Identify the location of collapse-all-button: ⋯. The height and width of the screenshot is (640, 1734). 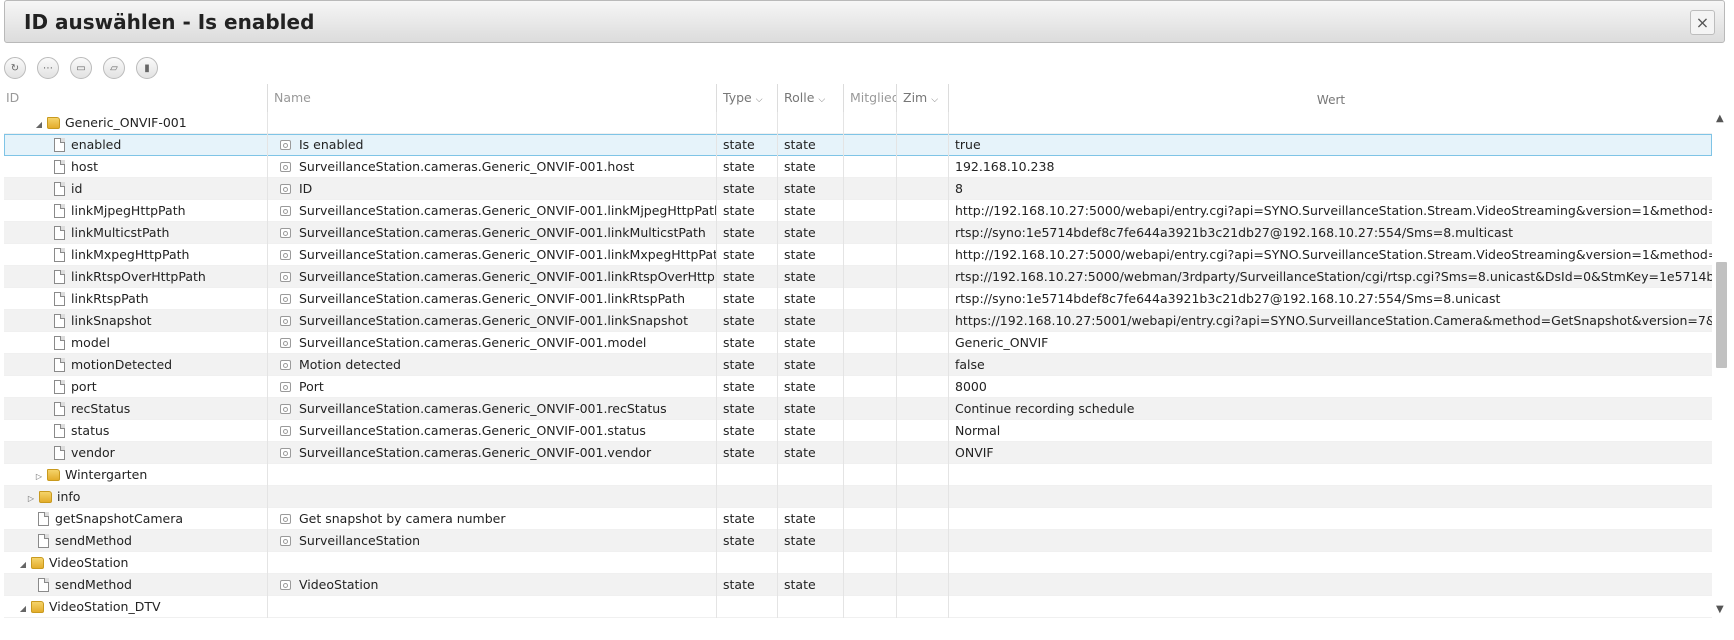
(48, 68).